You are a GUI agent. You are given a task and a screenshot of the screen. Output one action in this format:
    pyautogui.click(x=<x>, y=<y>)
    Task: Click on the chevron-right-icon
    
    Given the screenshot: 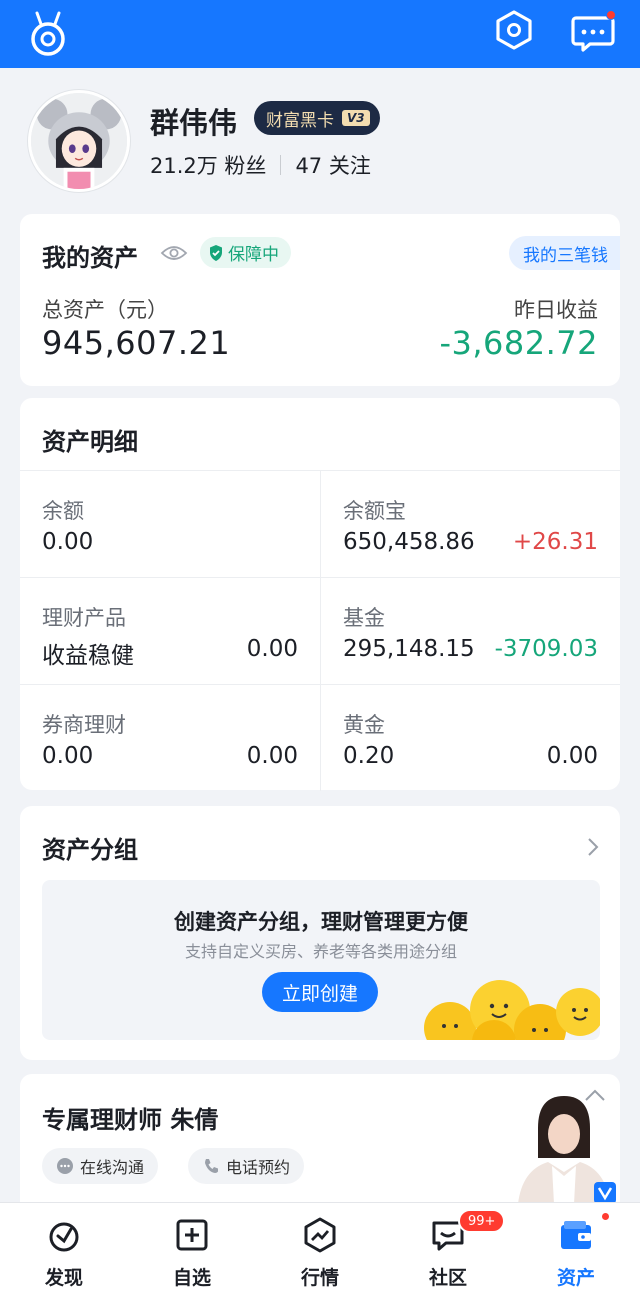 What is the action you would take?
    pyautogui.click(x=593, y=847)
    